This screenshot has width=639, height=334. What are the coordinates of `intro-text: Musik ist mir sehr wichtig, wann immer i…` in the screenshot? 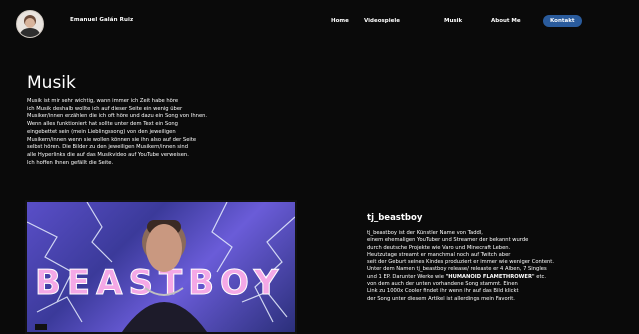 It's located at (117, 132).